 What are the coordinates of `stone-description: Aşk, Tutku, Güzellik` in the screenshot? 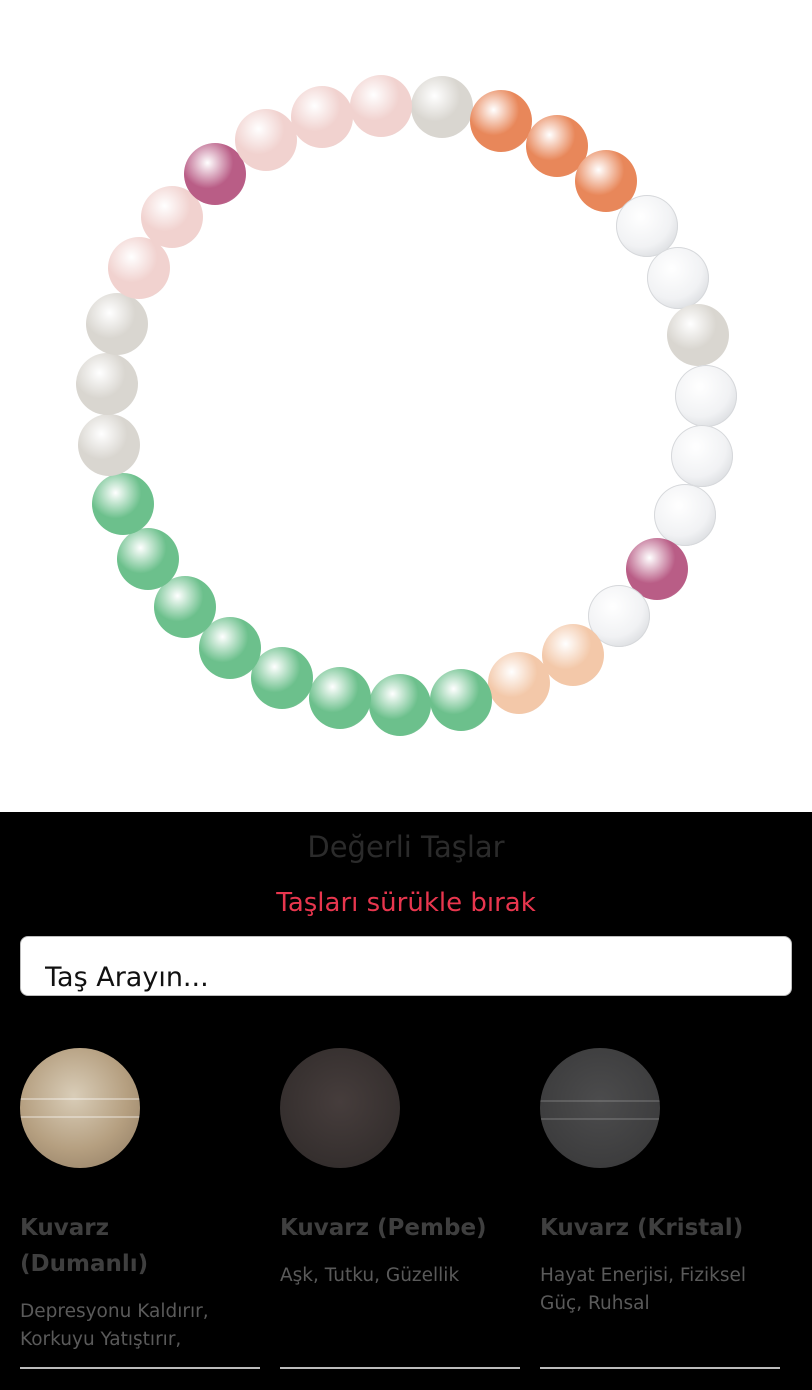 It's located at (370, 1275).